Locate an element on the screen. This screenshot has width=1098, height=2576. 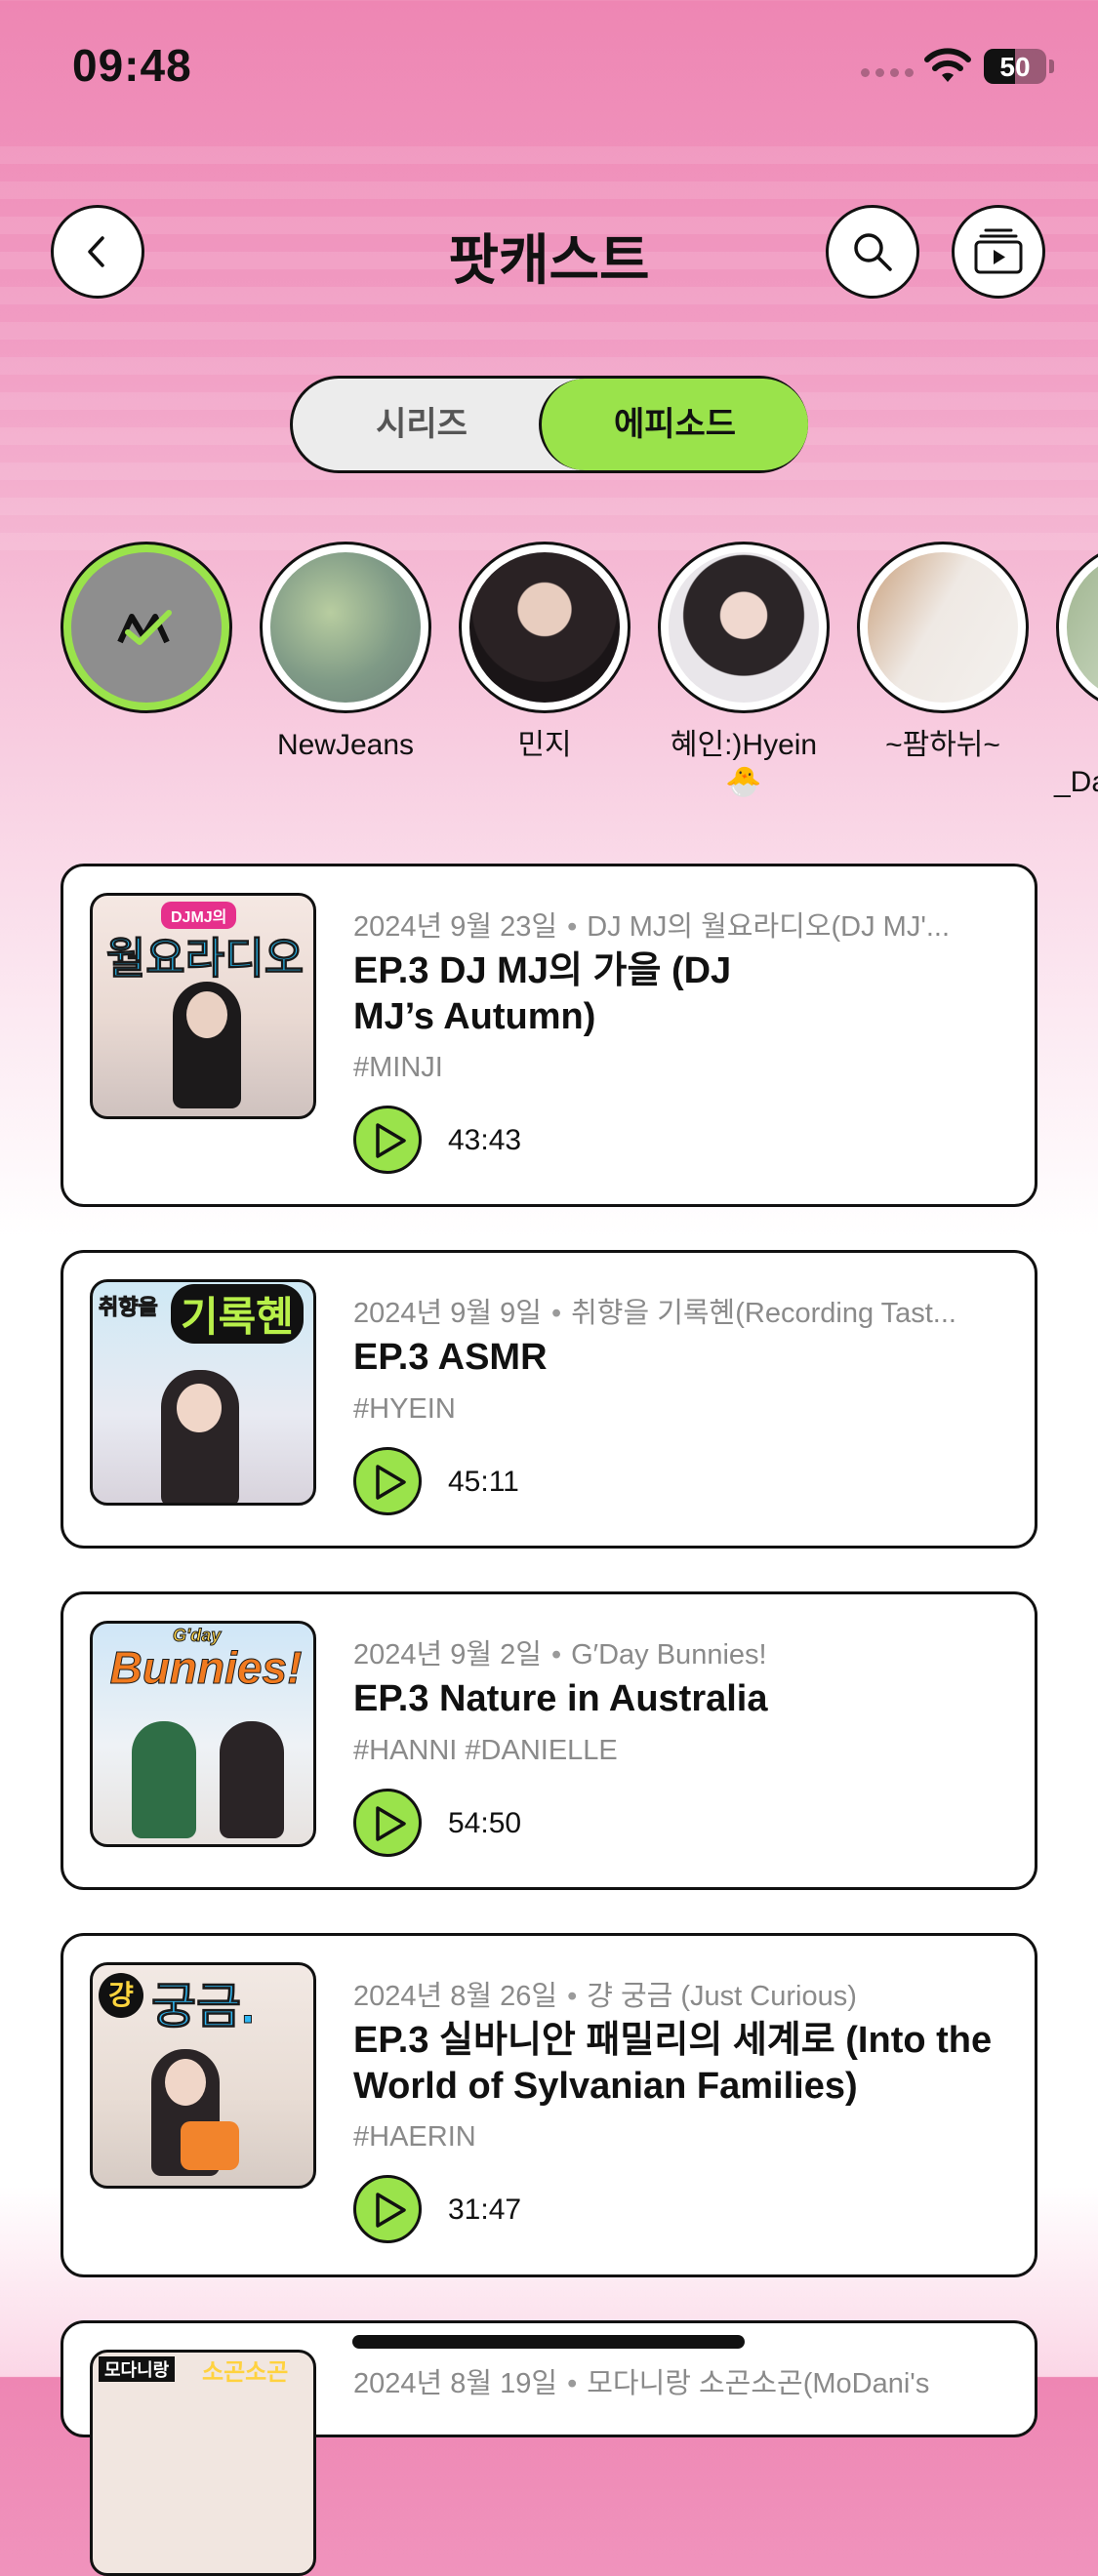
episode-meta: 2024년 9월 2일 • G′Day Bunnies! is located at coordinates (560, 1654).